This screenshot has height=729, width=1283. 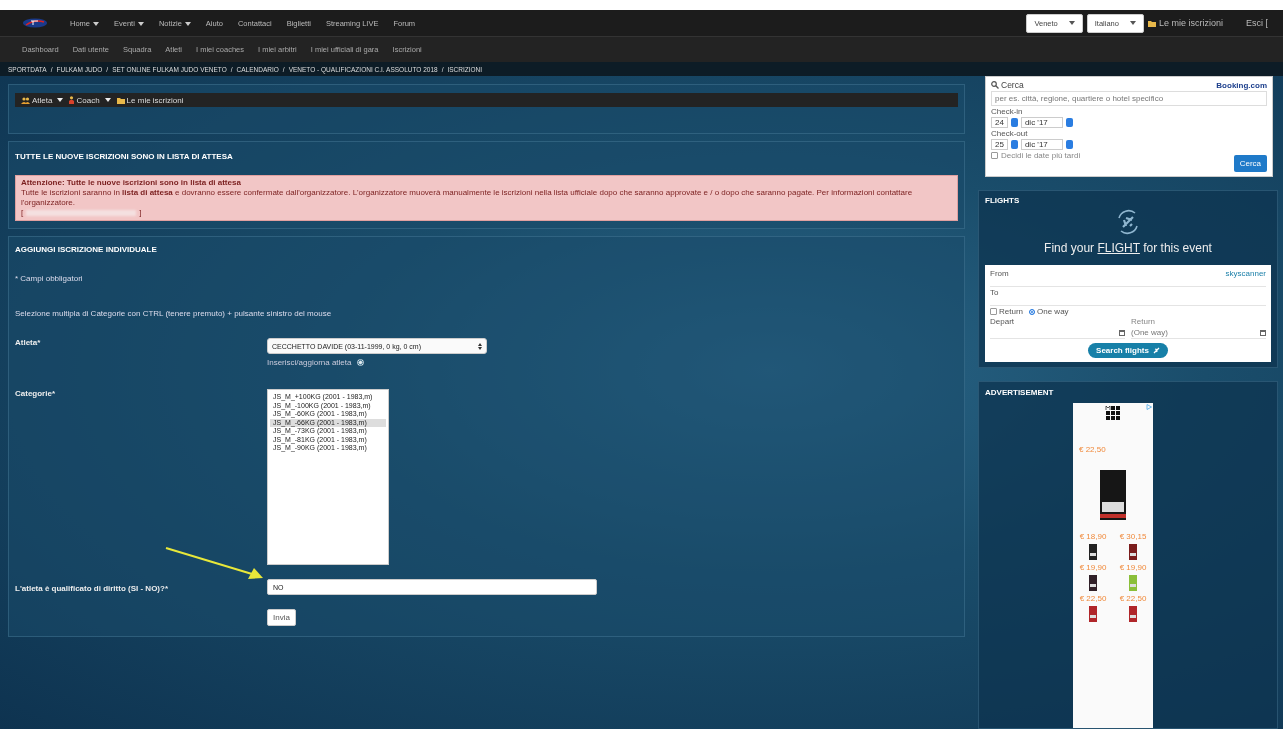 I want to click on headline-text: Find your FLIGHT for this event, so click(x=1128, y=248).